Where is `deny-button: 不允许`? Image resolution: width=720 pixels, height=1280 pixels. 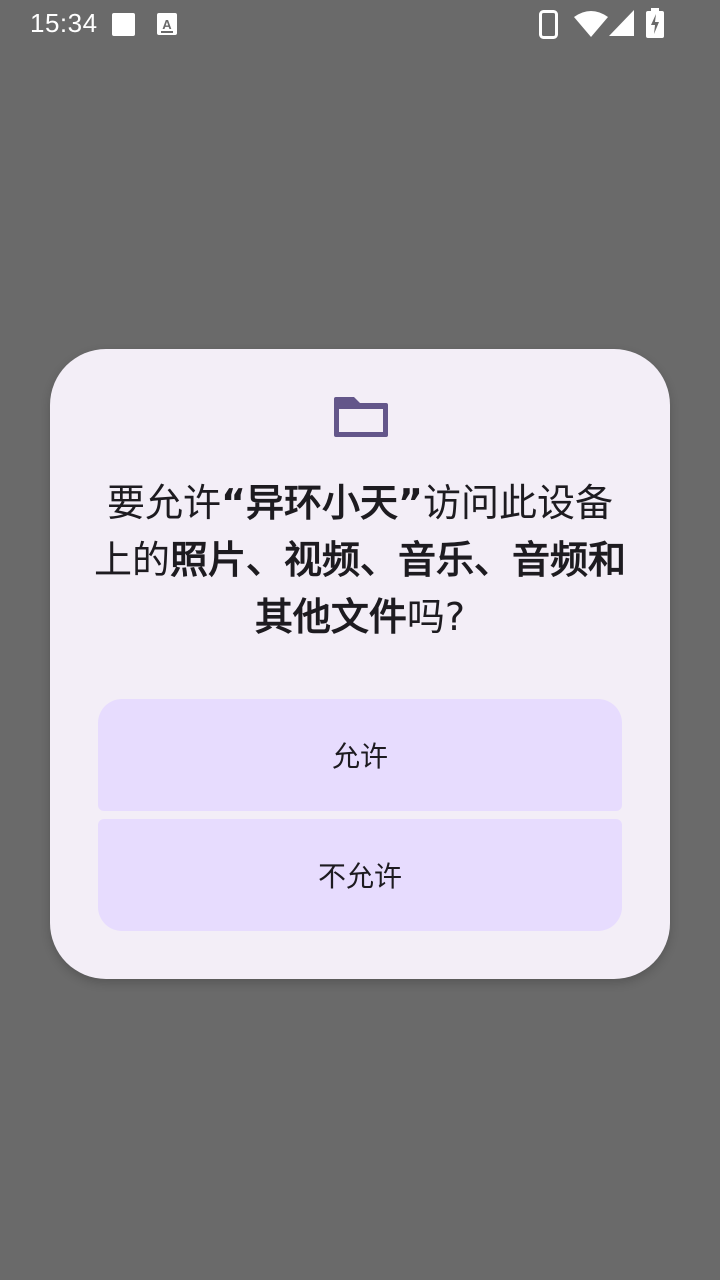 deny-button: 不允许 is located at coordinates (360, 875).